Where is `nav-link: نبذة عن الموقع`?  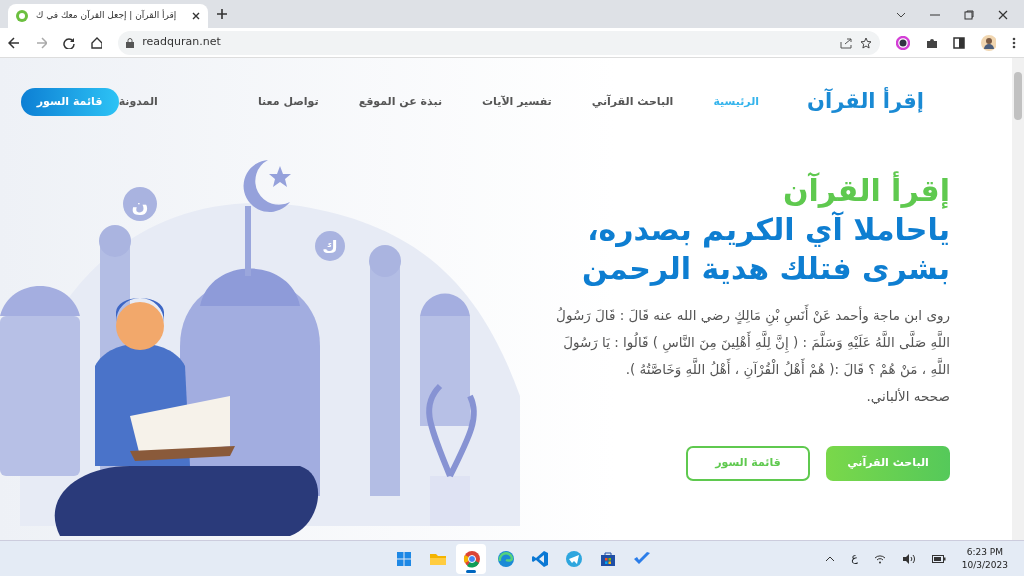 nav-link: نبذة عن الموقع is located at coordinates (400, 102).